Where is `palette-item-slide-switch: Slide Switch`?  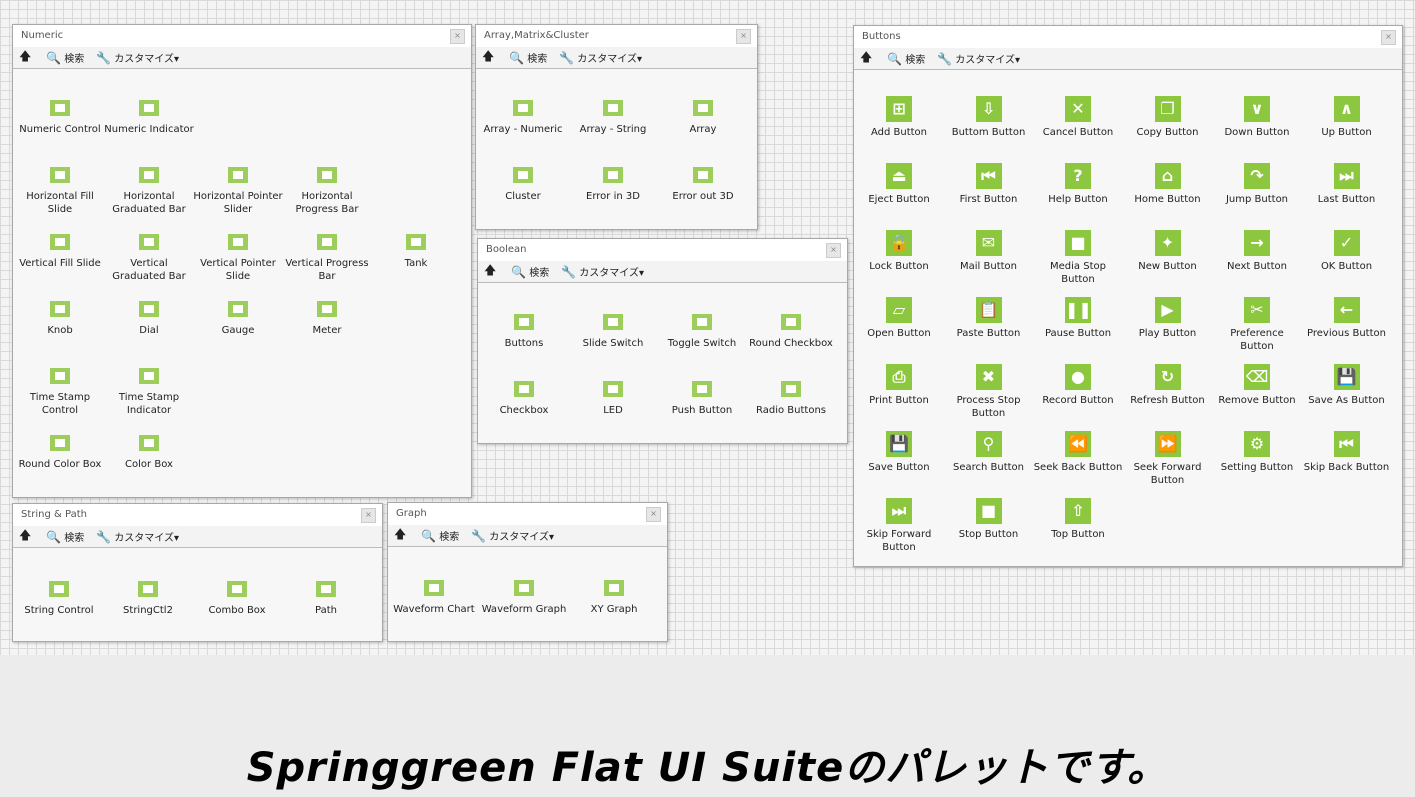 palette-item-slide-switch: Slide Switch is located at coordinates (613, 330).